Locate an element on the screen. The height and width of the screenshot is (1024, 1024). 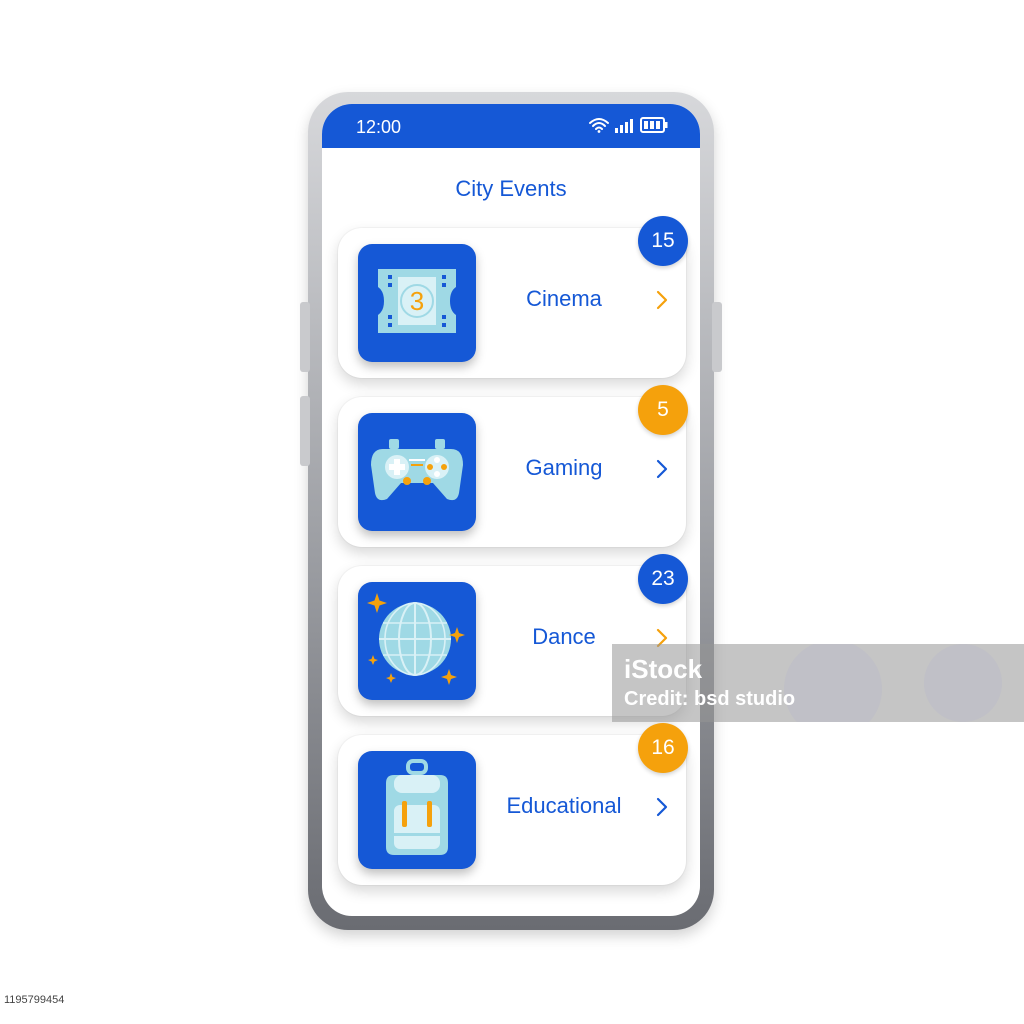
svg-text: 3 is located at coordinates (417, 301).